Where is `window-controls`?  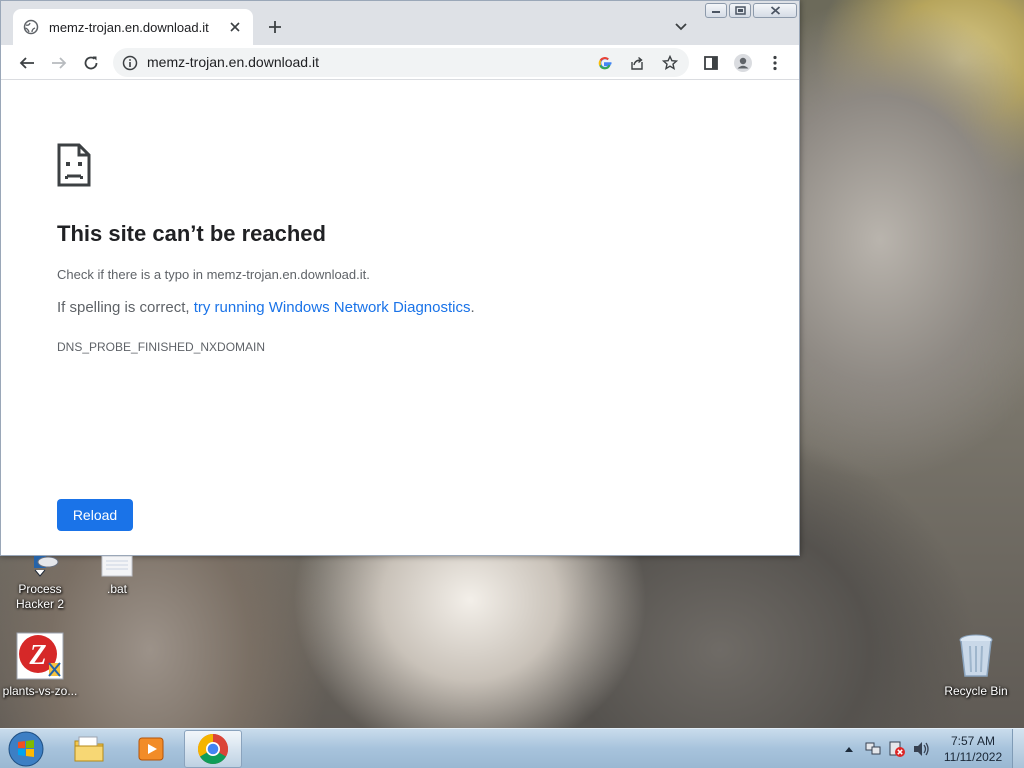 window-controls is located at coordinates (751, 10).